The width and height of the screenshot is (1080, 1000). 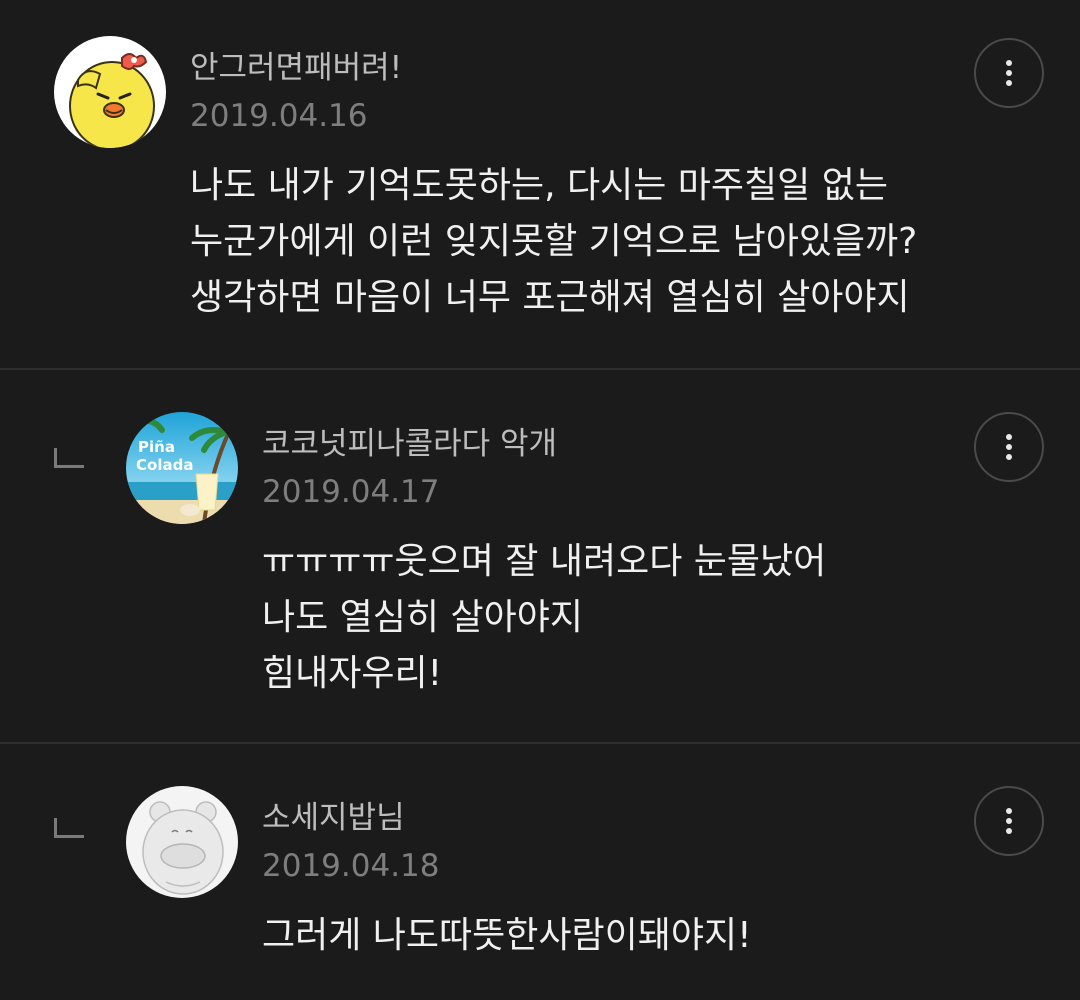 I want to click on comment-date: 2019.04.17, so click(x=351, y=492).